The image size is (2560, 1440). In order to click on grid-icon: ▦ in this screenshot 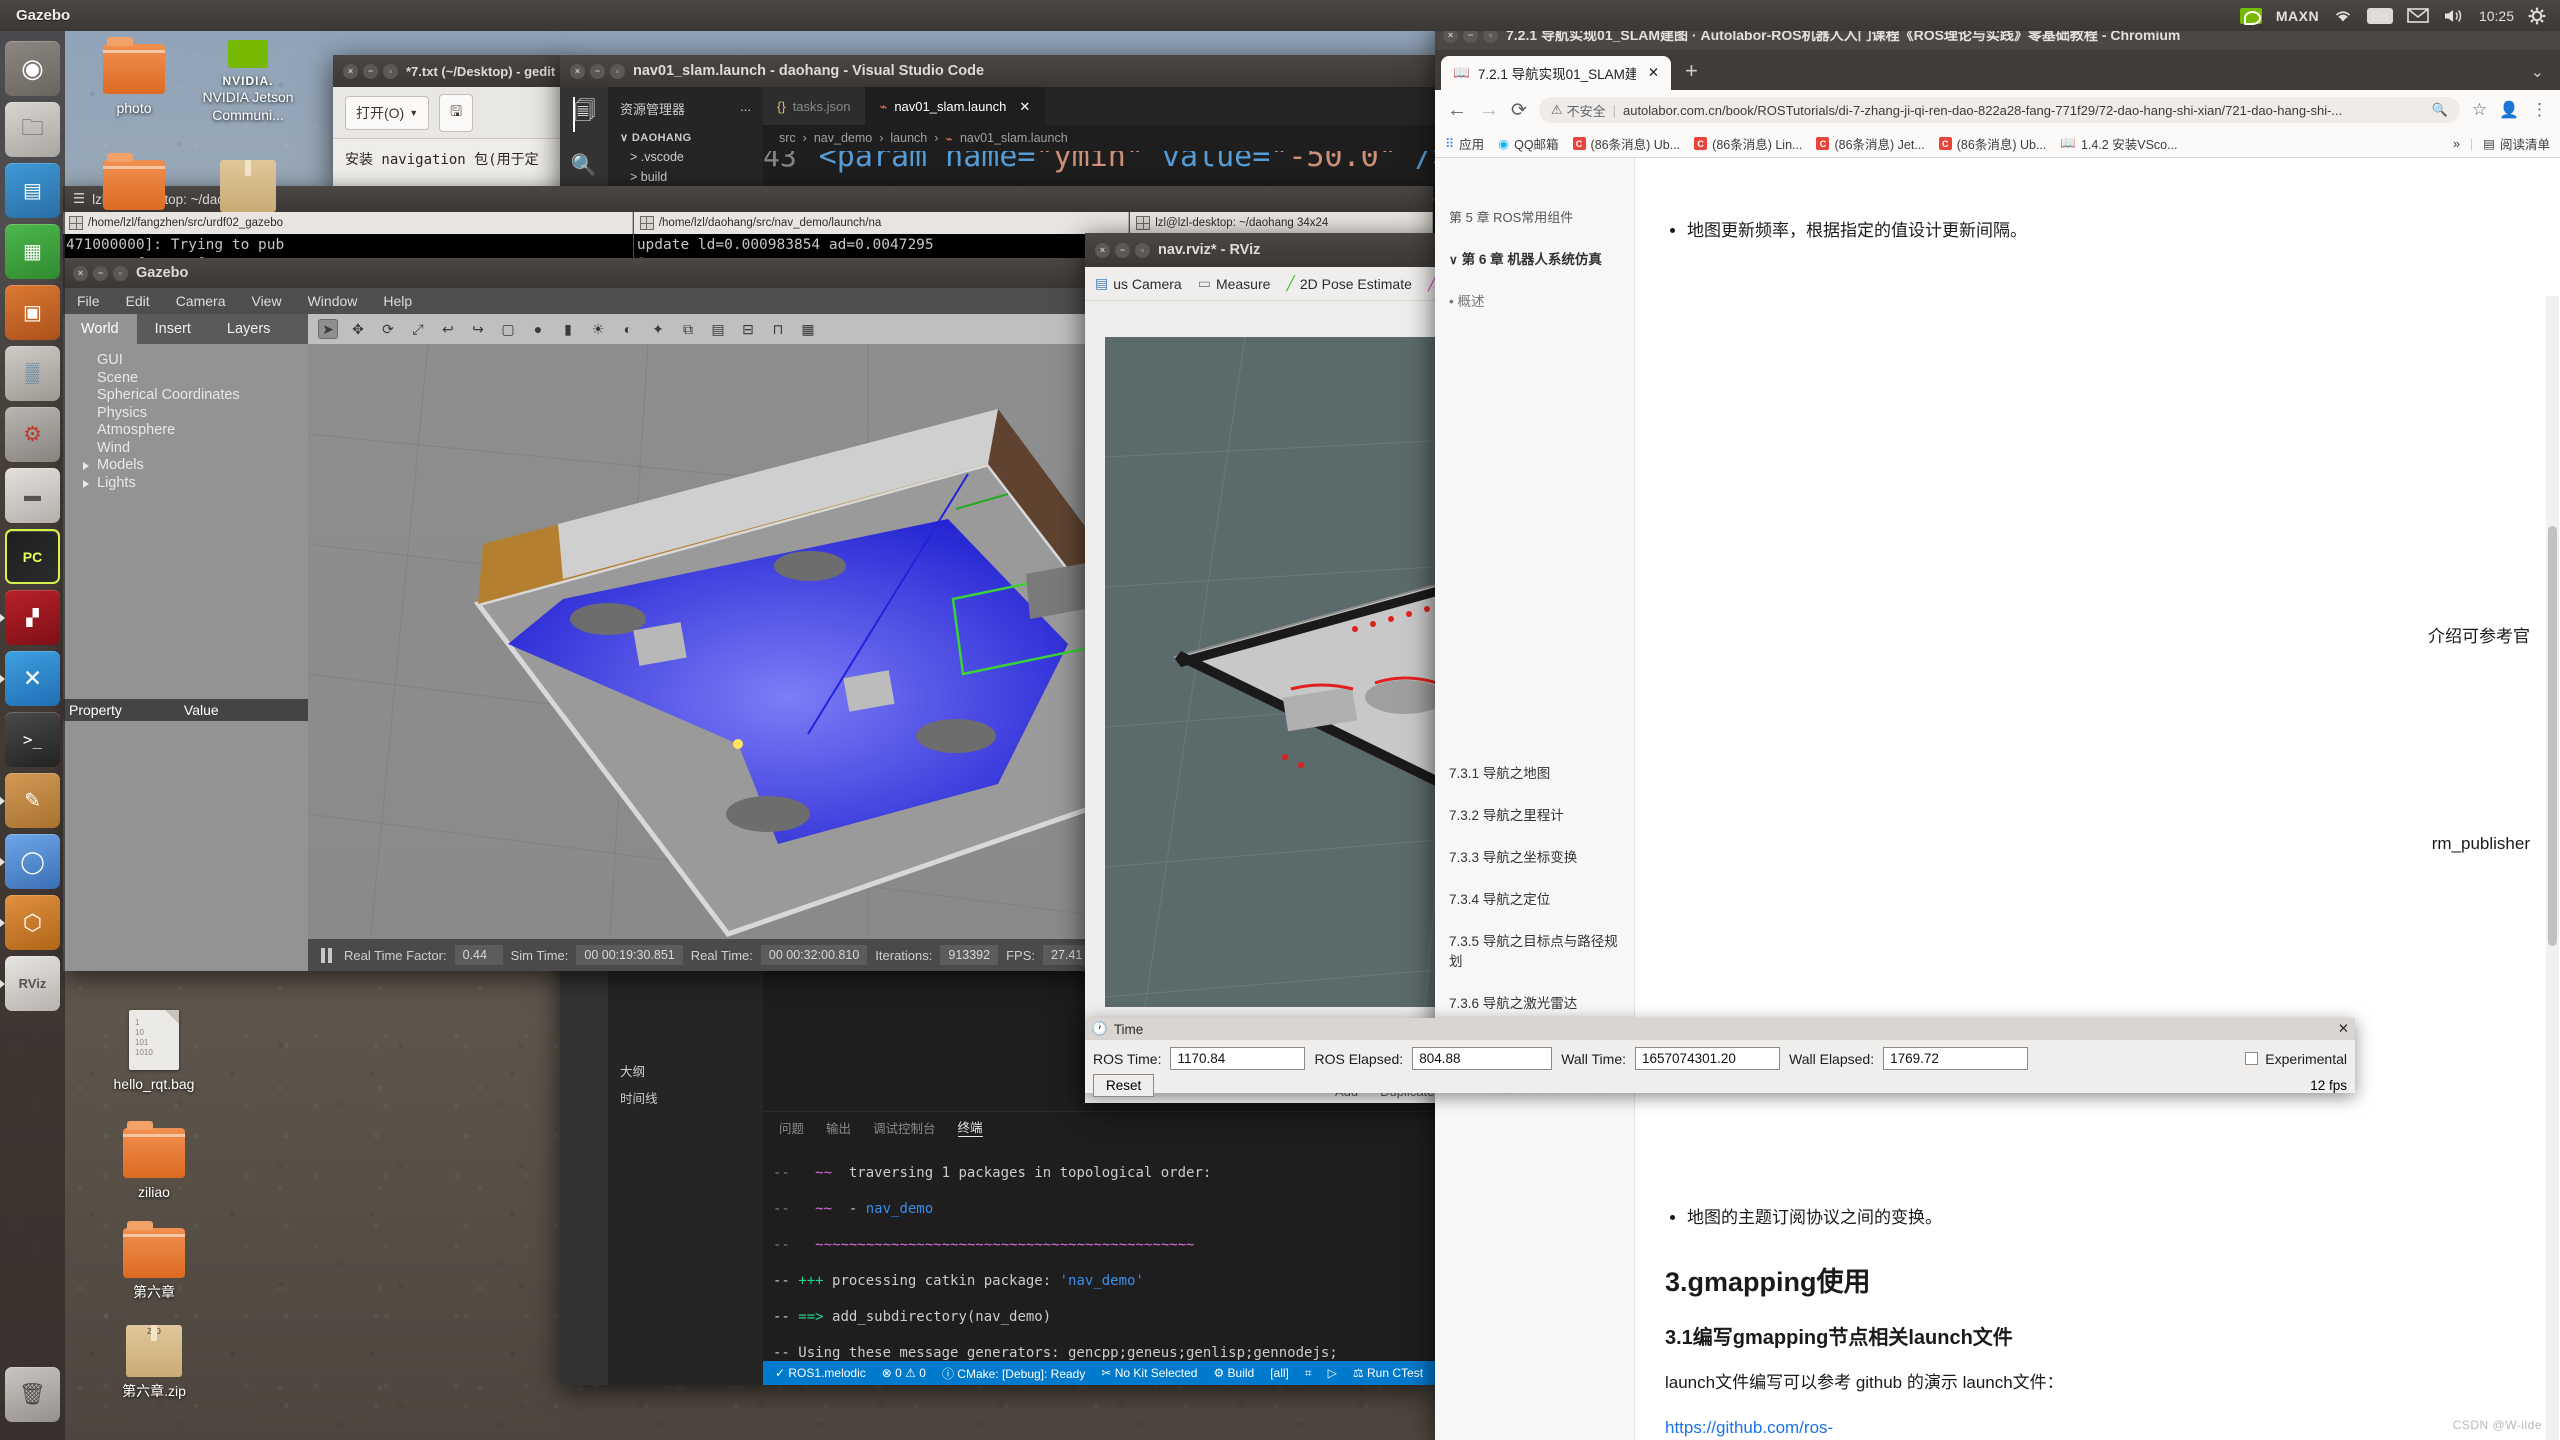, I will do `click(808, 329)`.